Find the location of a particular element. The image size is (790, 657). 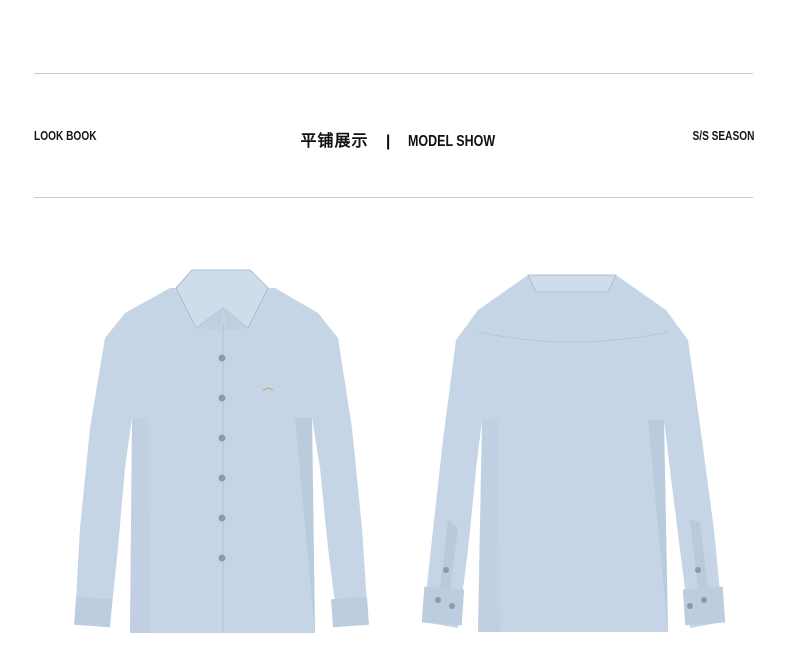

top-divider is located at coordinates (393, 73).